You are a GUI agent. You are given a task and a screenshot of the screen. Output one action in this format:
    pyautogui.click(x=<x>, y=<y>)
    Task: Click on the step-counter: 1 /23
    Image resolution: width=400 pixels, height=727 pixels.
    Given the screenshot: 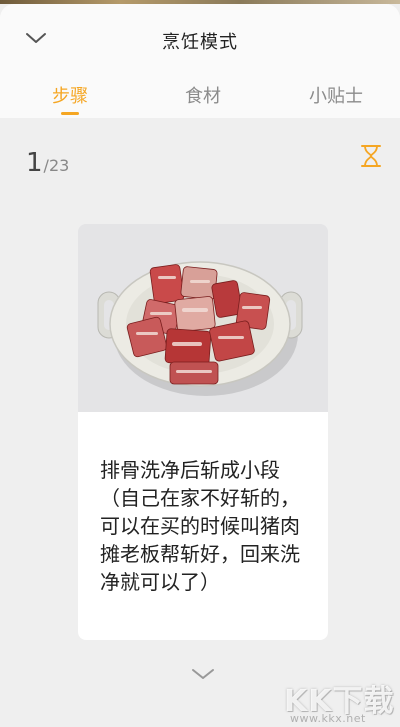 What is the action you would take?
    pyautogui.click(x=47, y=163)
    